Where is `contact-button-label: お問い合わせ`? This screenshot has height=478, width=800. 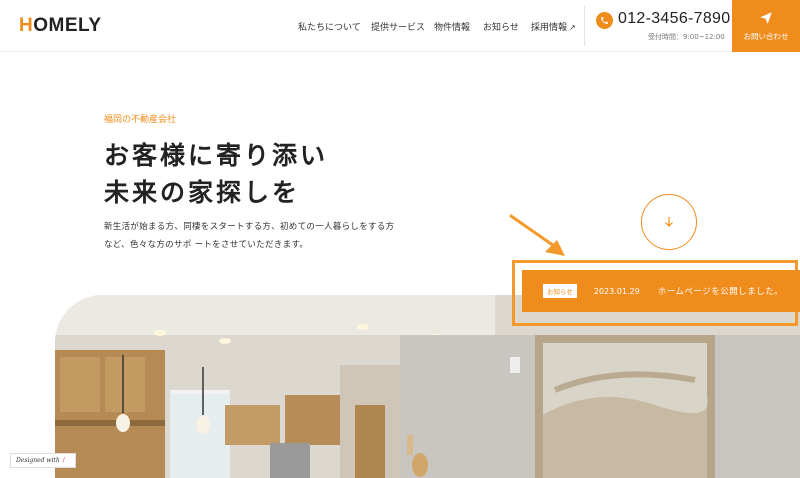
contact-button-label: お問い合わせ is located at coordinates (766, 36).